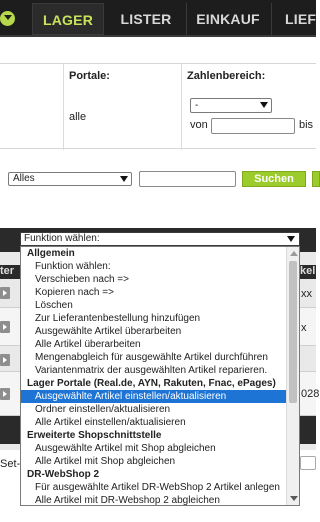  Describe the element at coordinates (154, 461) in the screenshot. I see `option-alle-shop-abgleichen: Alle Artikel mit Shop abgleichen` at that location.